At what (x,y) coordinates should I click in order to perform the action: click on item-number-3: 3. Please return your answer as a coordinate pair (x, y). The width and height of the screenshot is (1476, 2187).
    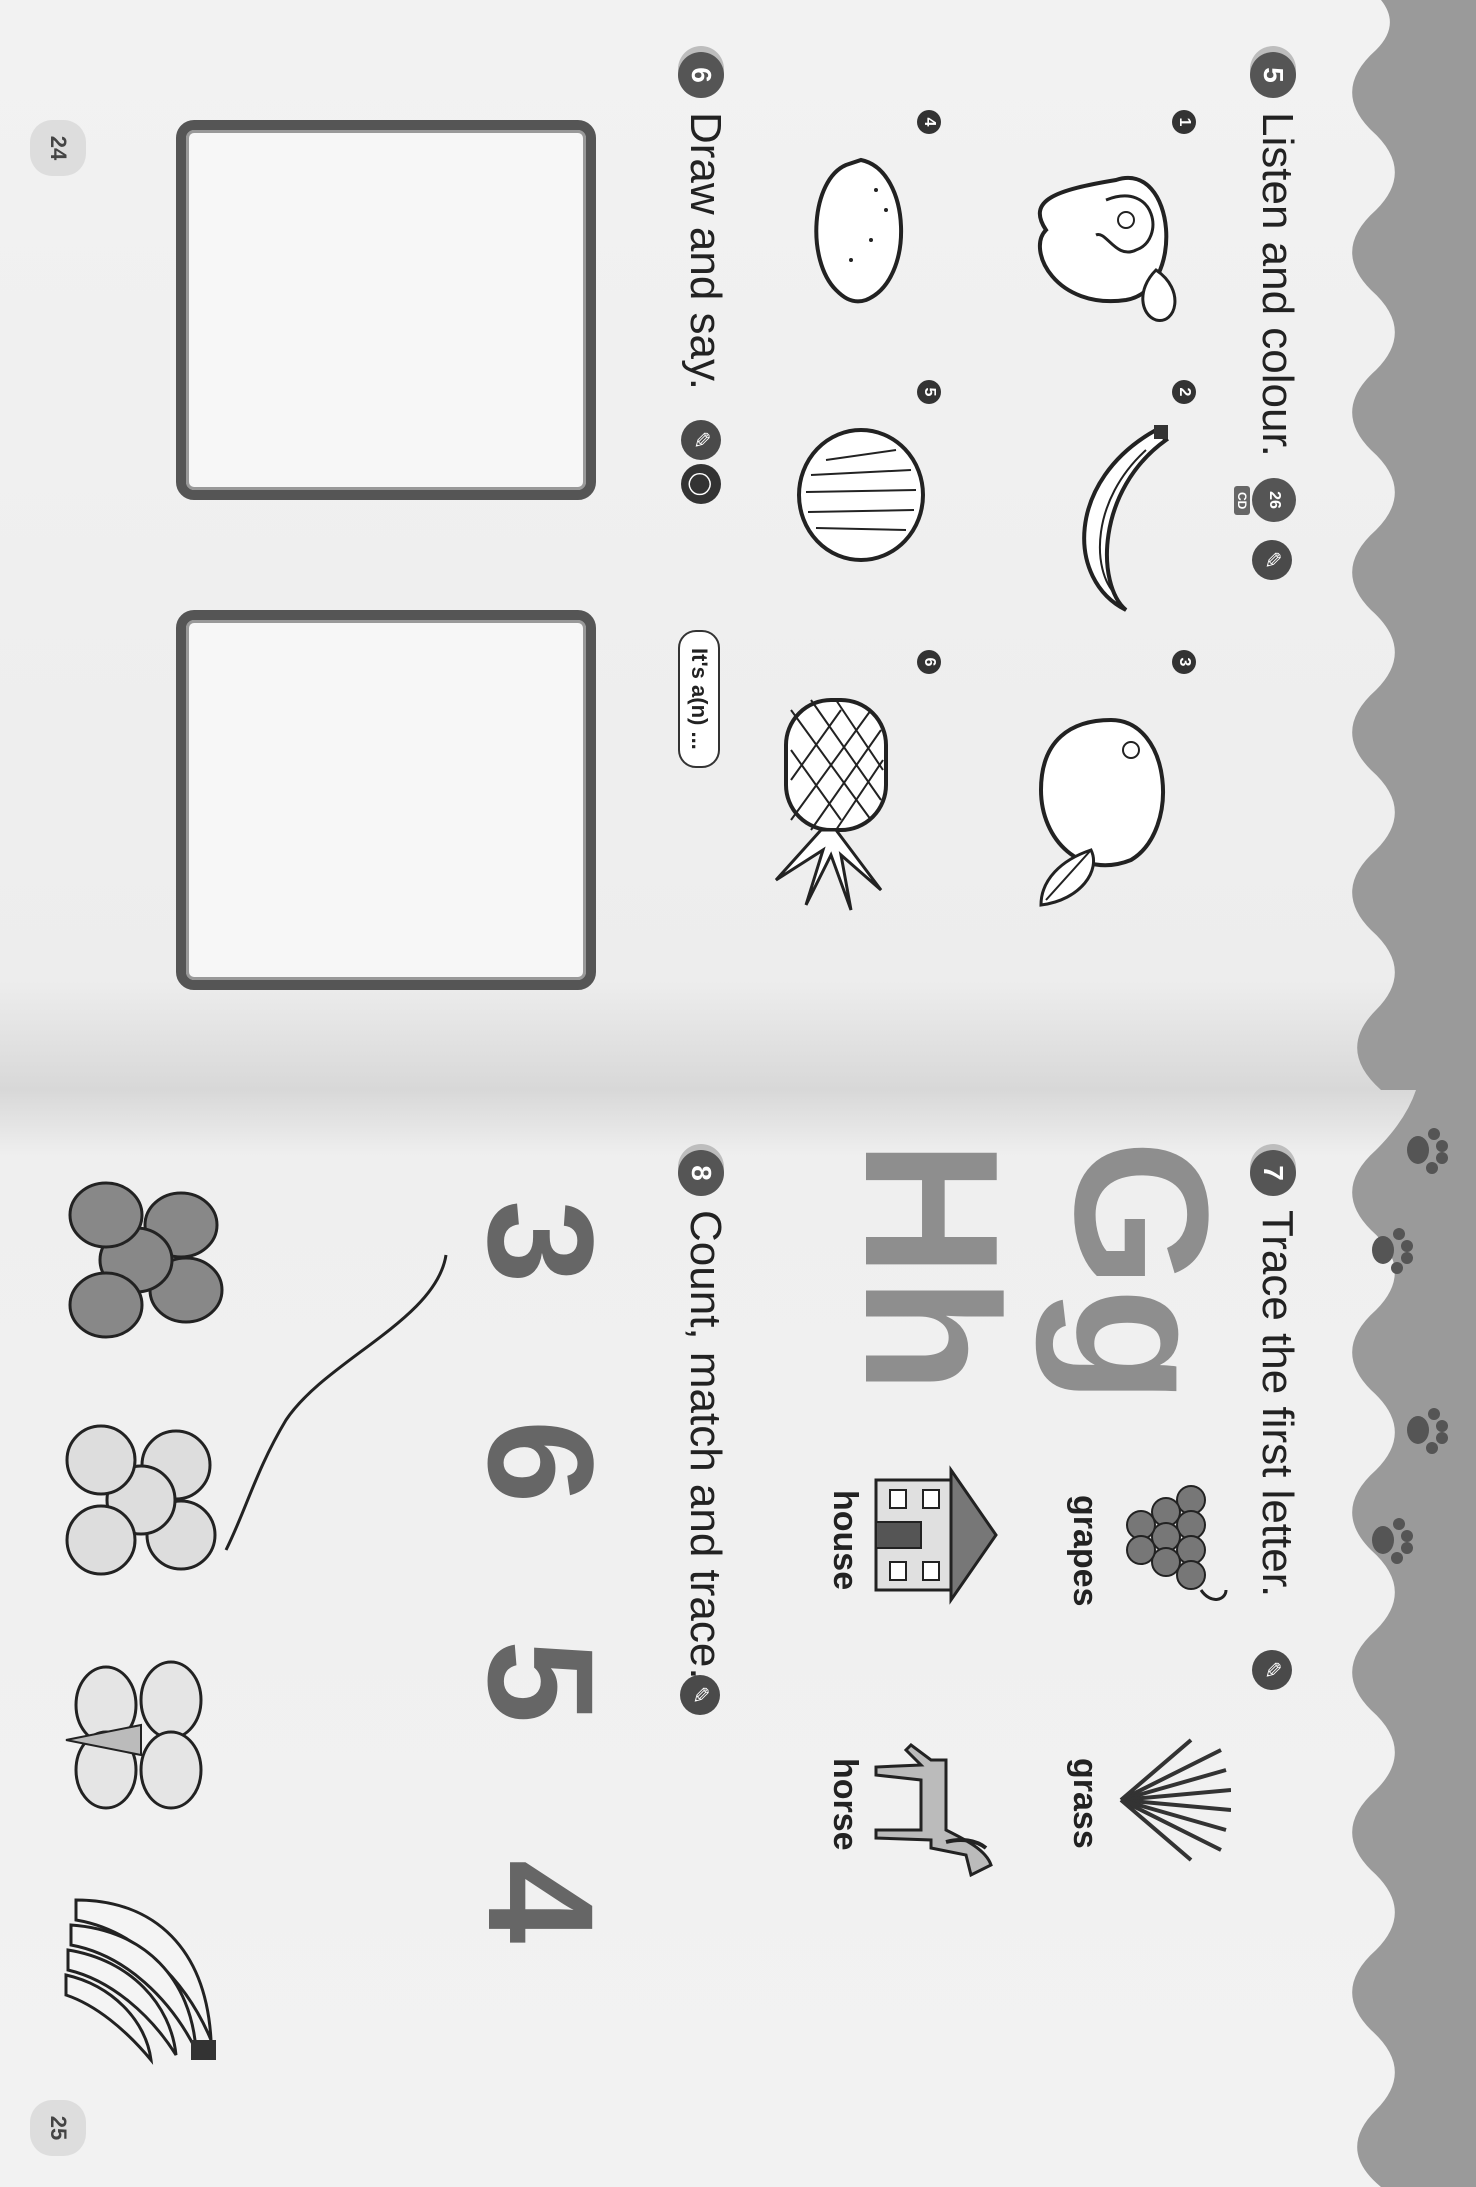
    Looking at the image, I should click on (1184, 662).